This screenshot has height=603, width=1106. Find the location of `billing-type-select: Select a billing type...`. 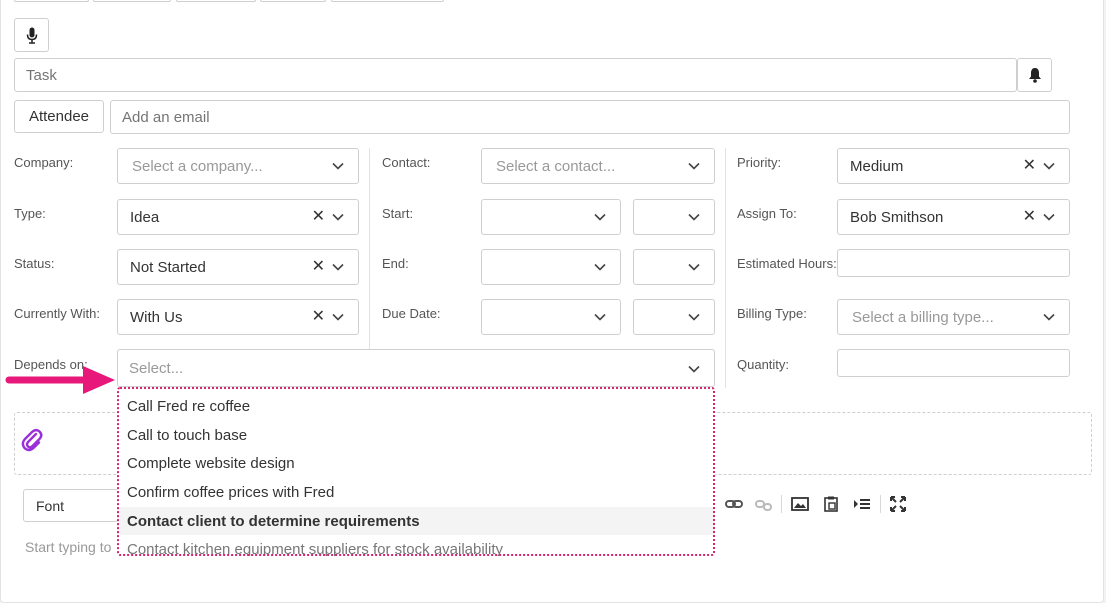

billing-type-select: Select a billing type... is located at coordinates (953, 317).